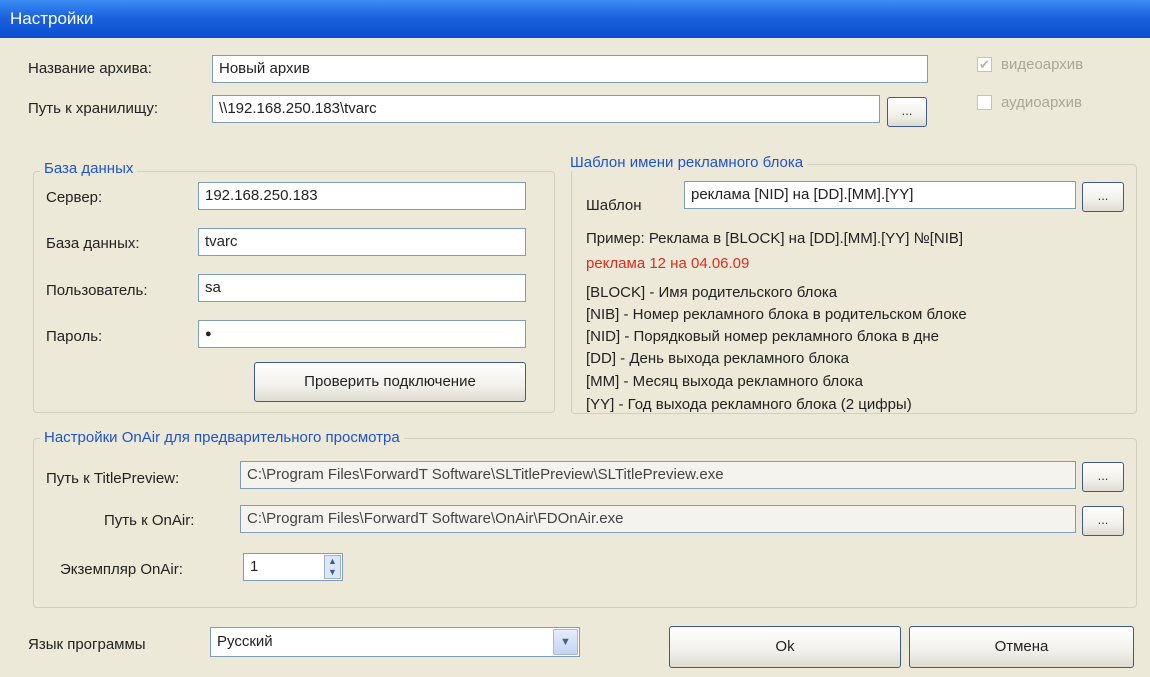 Image resolution: width=1150 pixels, height=677 pixels. I want to click on password-input: ●, so click(362, 334).